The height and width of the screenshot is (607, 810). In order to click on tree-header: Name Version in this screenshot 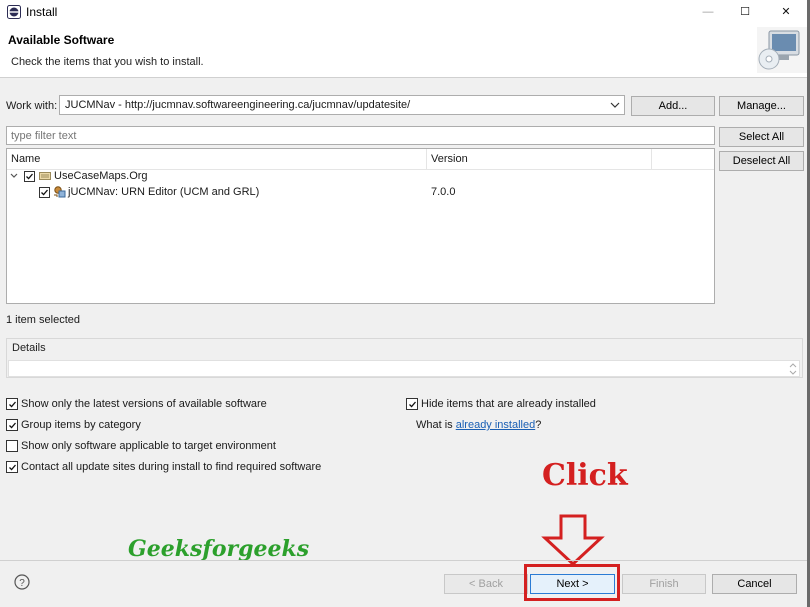, I will do `click(360, 159)`.